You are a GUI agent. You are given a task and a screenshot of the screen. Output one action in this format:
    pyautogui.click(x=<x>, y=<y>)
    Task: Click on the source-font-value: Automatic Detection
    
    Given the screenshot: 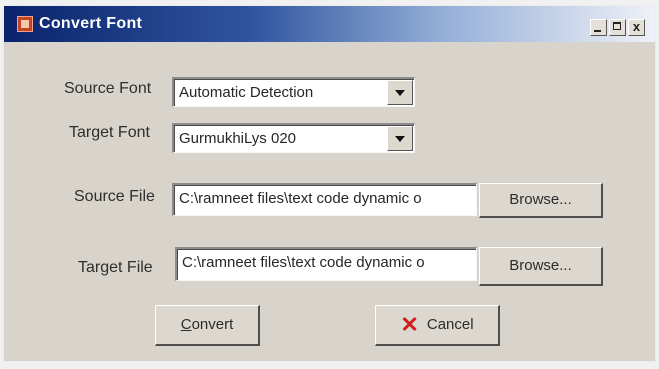 What is the action you would take?
    pyautogui.click(x=246, y=92)
    